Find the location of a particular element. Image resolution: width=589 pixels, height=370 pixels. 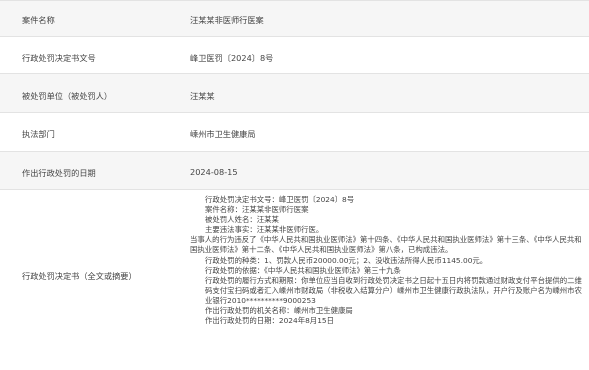

document-number-label: 行政处罚决定书文号 is located at coordinates (59, 58).